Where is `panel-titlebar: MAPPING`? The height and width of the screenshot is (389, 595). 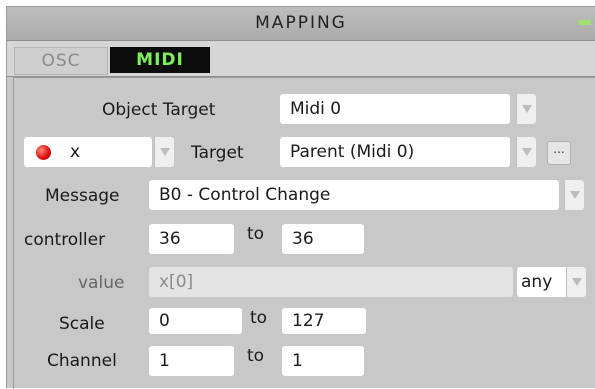
panel-titlebar: MAPPING is located at coordinates (301, 24).